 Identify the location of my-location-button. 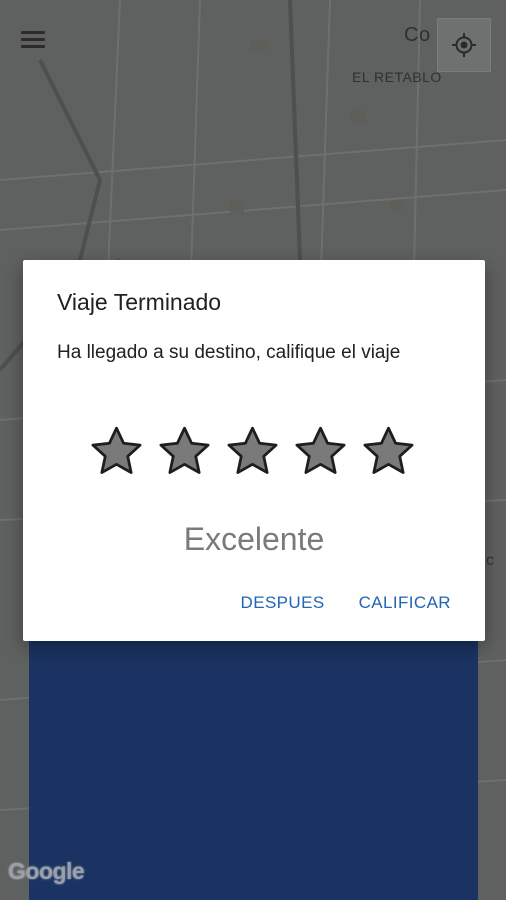
(464, 45).